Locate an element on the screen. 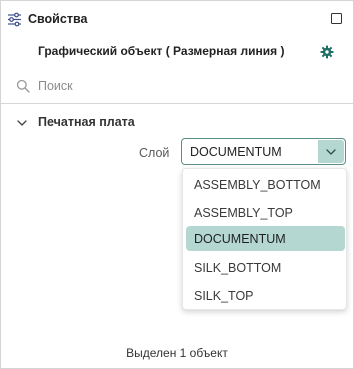 This screenshot has height=369, width=354. layer-label: Слой is located at coordinates (154, 153).